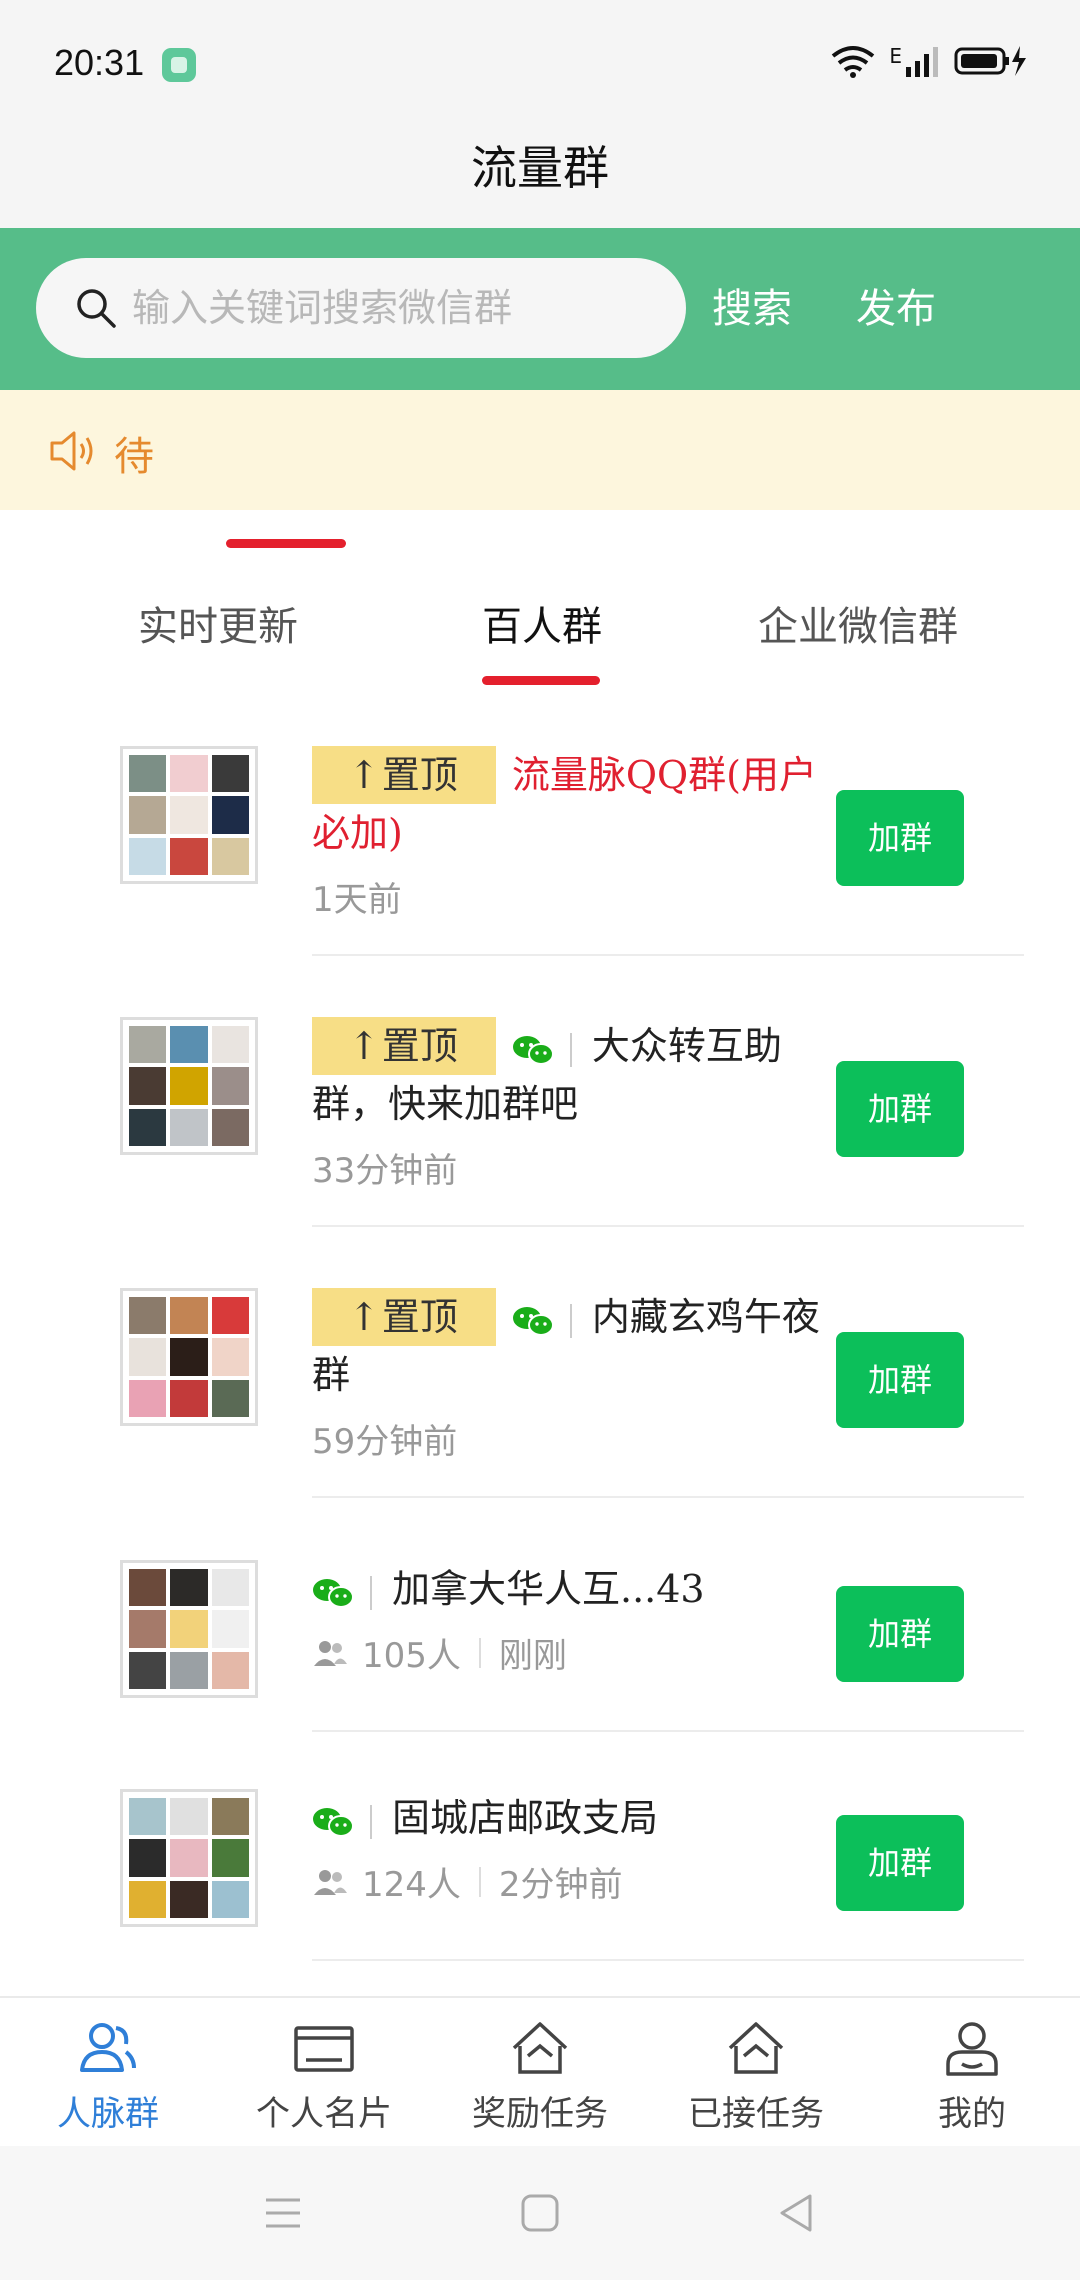 The width and height of the screenshot is (1080, 2280). Describe the element at coordinates (99, 62) in the screenshot. I see `status-time: 20:31` at that location.